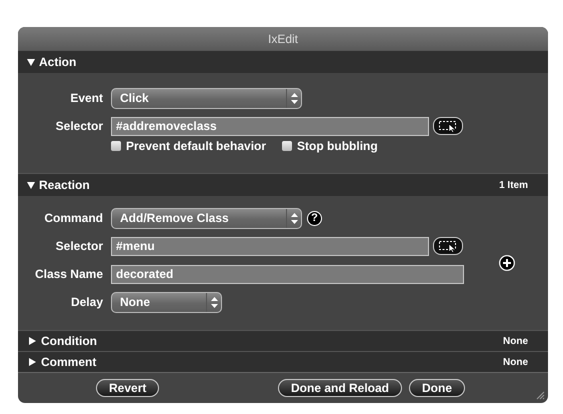 Image resolution: width=563 pixels, height=414 pixels. Describe the element at coordinates (128, 388) in the screenshot. I see `revert-button: Revert` at that location.